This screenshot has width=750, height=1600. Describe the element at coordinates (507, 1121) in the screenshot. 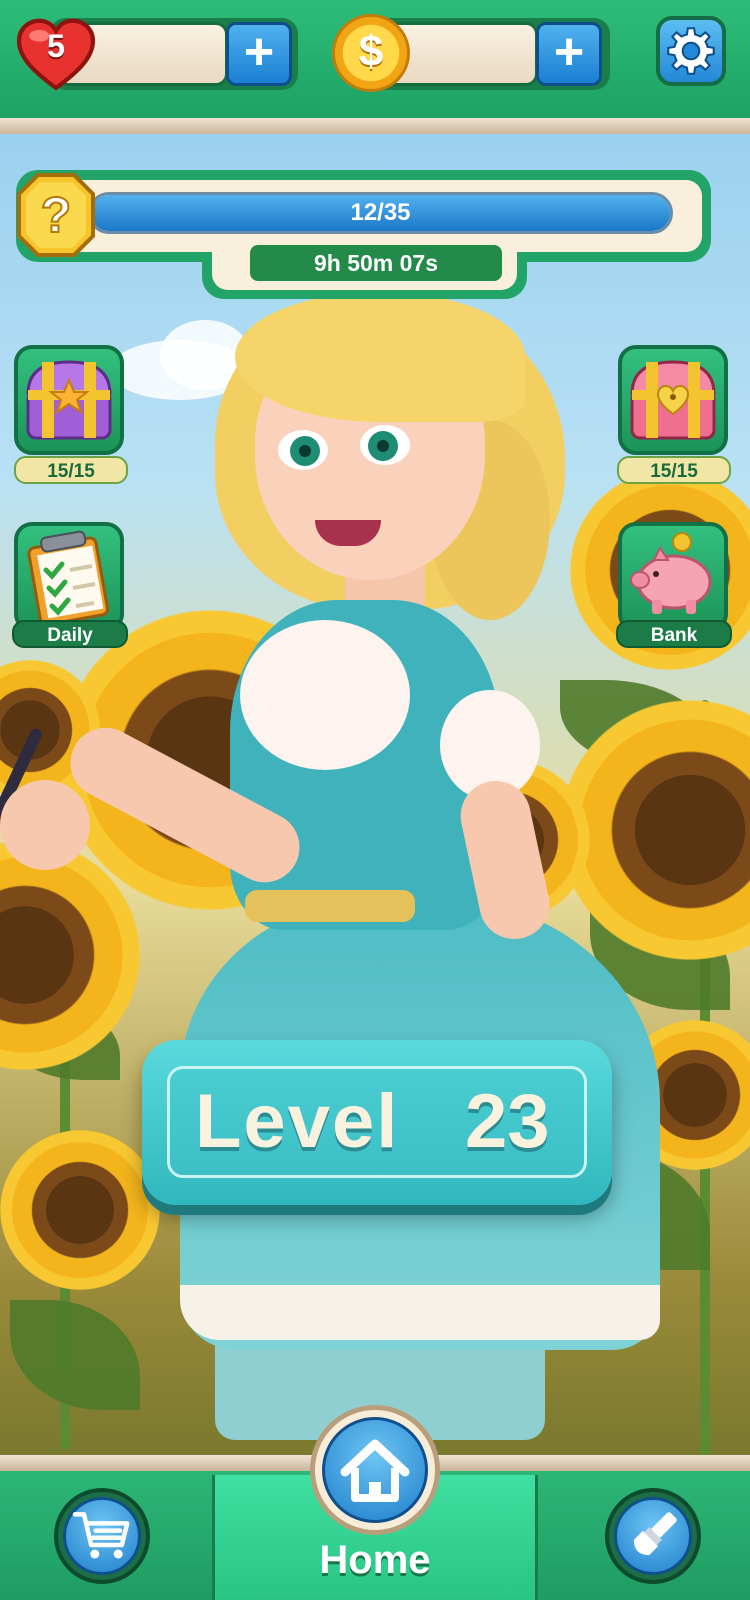

I see `level-number: 23` at that location.